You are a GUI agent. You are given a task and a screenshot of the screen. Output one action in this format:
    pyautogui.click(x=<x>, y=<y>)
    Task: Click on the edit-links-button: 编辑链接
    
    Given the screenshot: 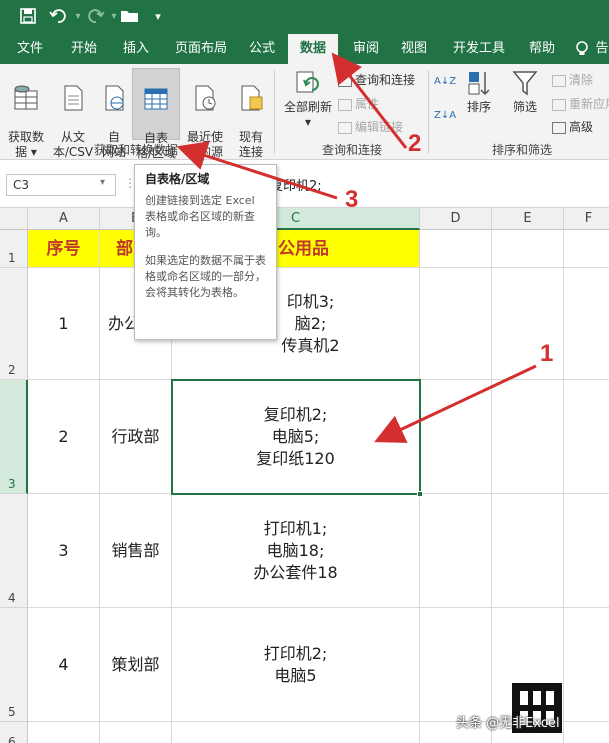 What is the action you would take?
    pyautogui.click(x=370, y=127)
    